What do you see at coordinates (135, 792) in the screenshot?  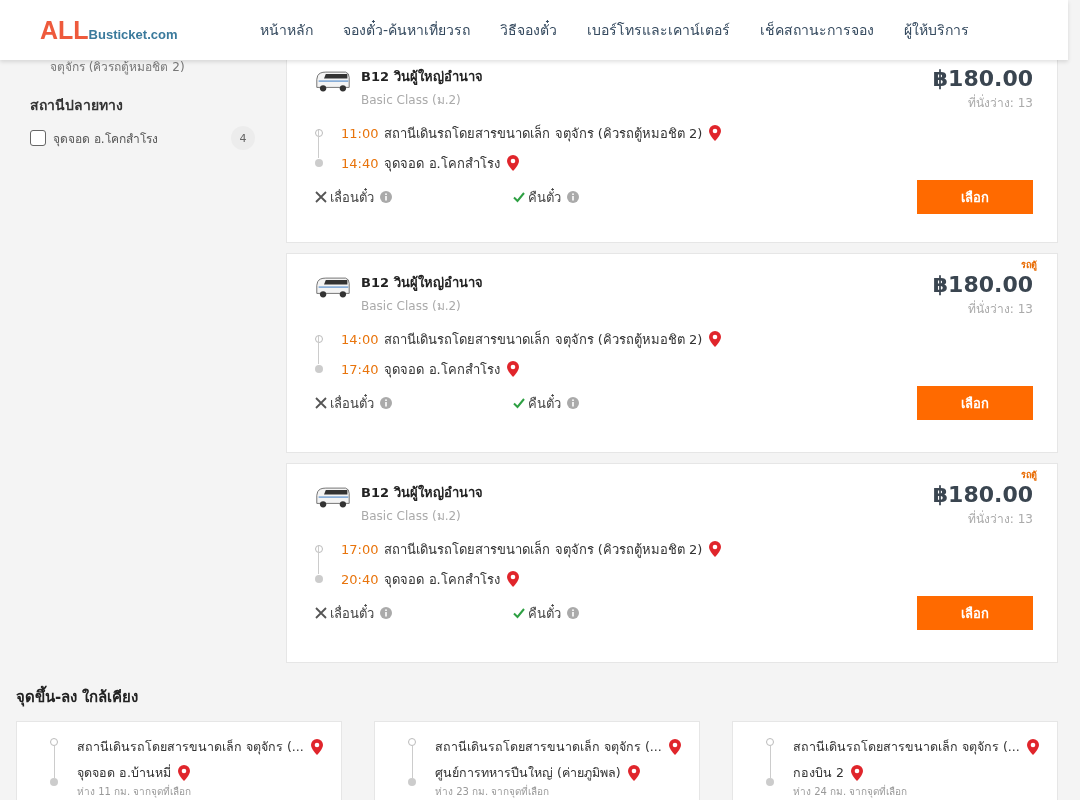 I see `distance-text: ห่าง 11 กม. จากจุดที่เลือก` at bounding box center [135, 792].